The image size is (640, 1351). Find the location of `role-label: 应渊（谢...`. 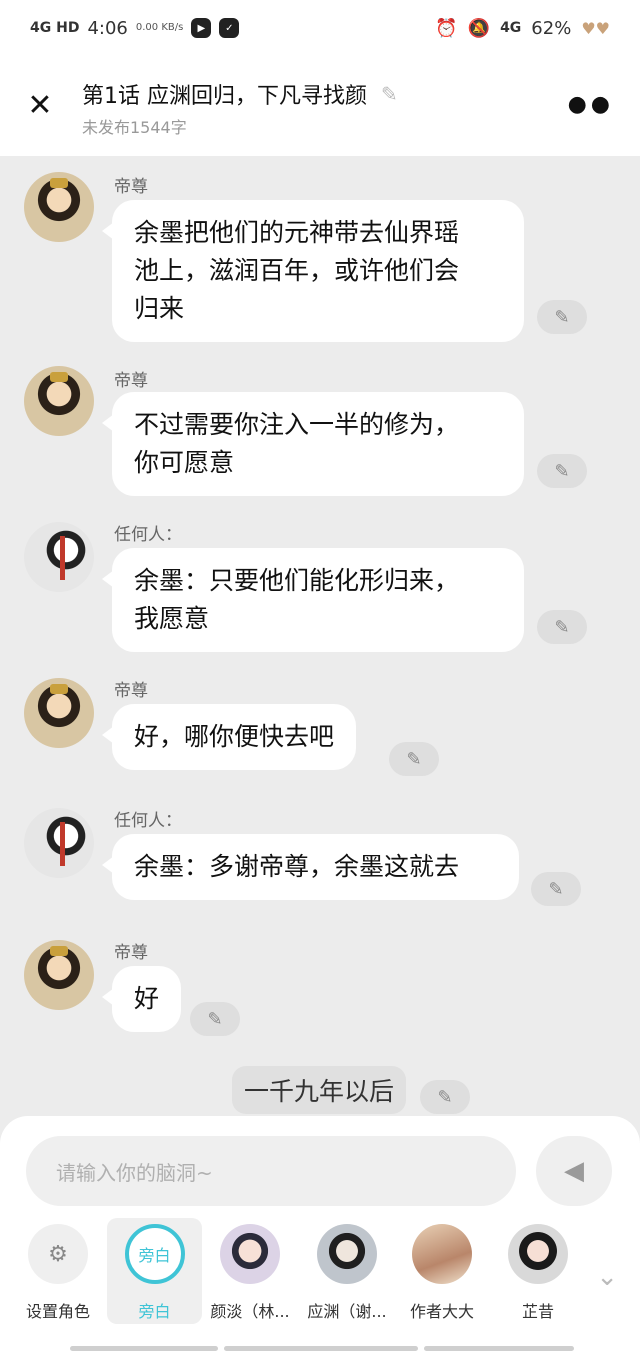

role-label: 应渊（谢... is located at coordinates (347, 1311).